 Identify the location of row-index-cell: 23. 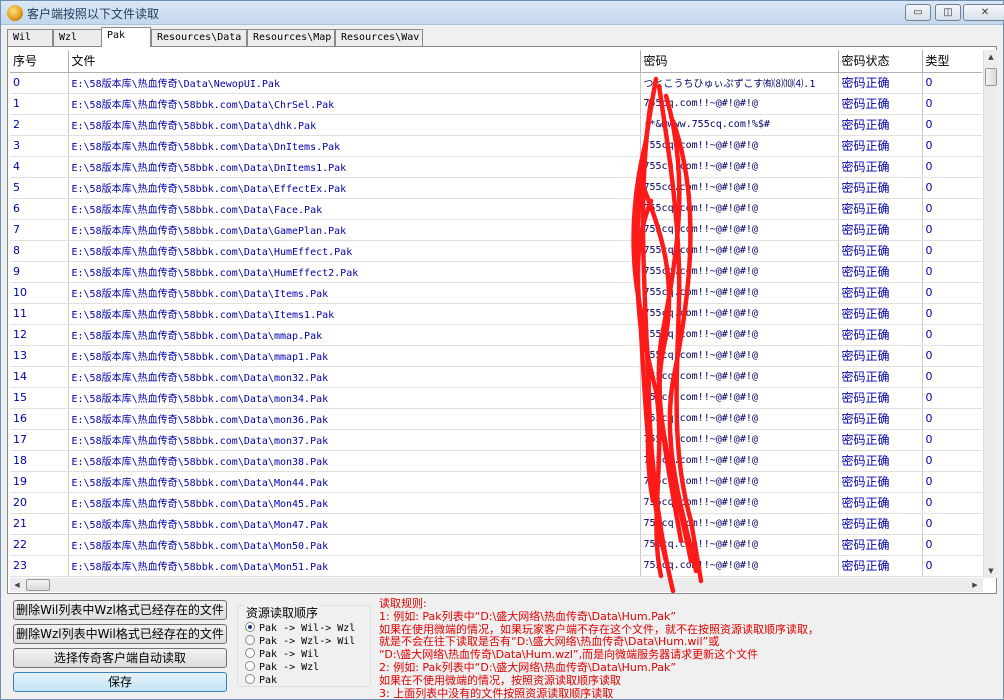
(39, 566).